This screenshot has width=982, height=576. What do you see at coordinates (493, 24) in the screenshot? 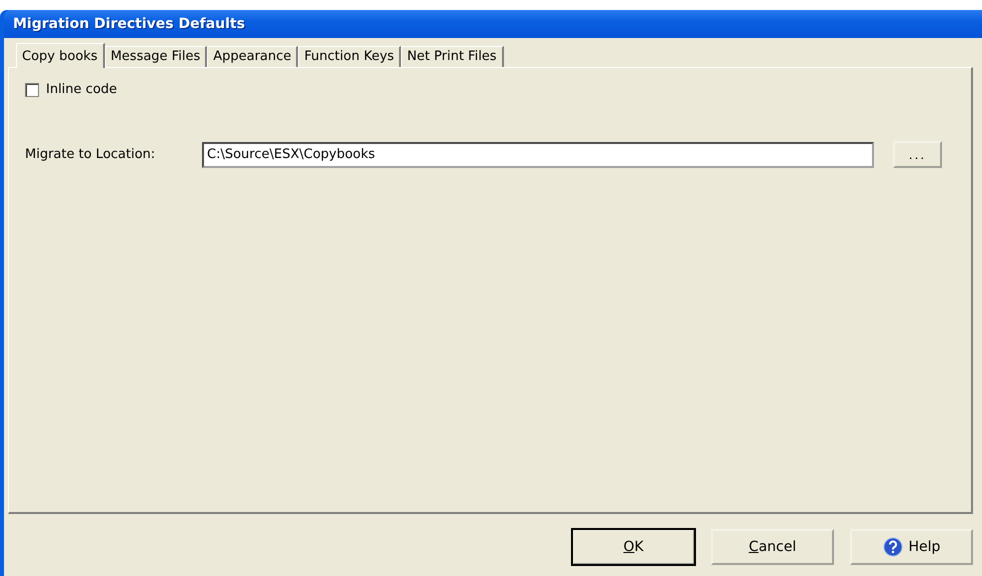
I see `window-title: Migration Directives Defaults` at bounding box center [493, 24].